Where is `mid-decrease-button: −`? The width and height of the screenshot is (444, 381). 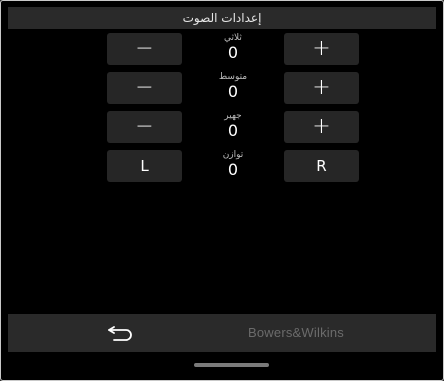 mid-decrease-button: − is located at coordinates (144, 88).